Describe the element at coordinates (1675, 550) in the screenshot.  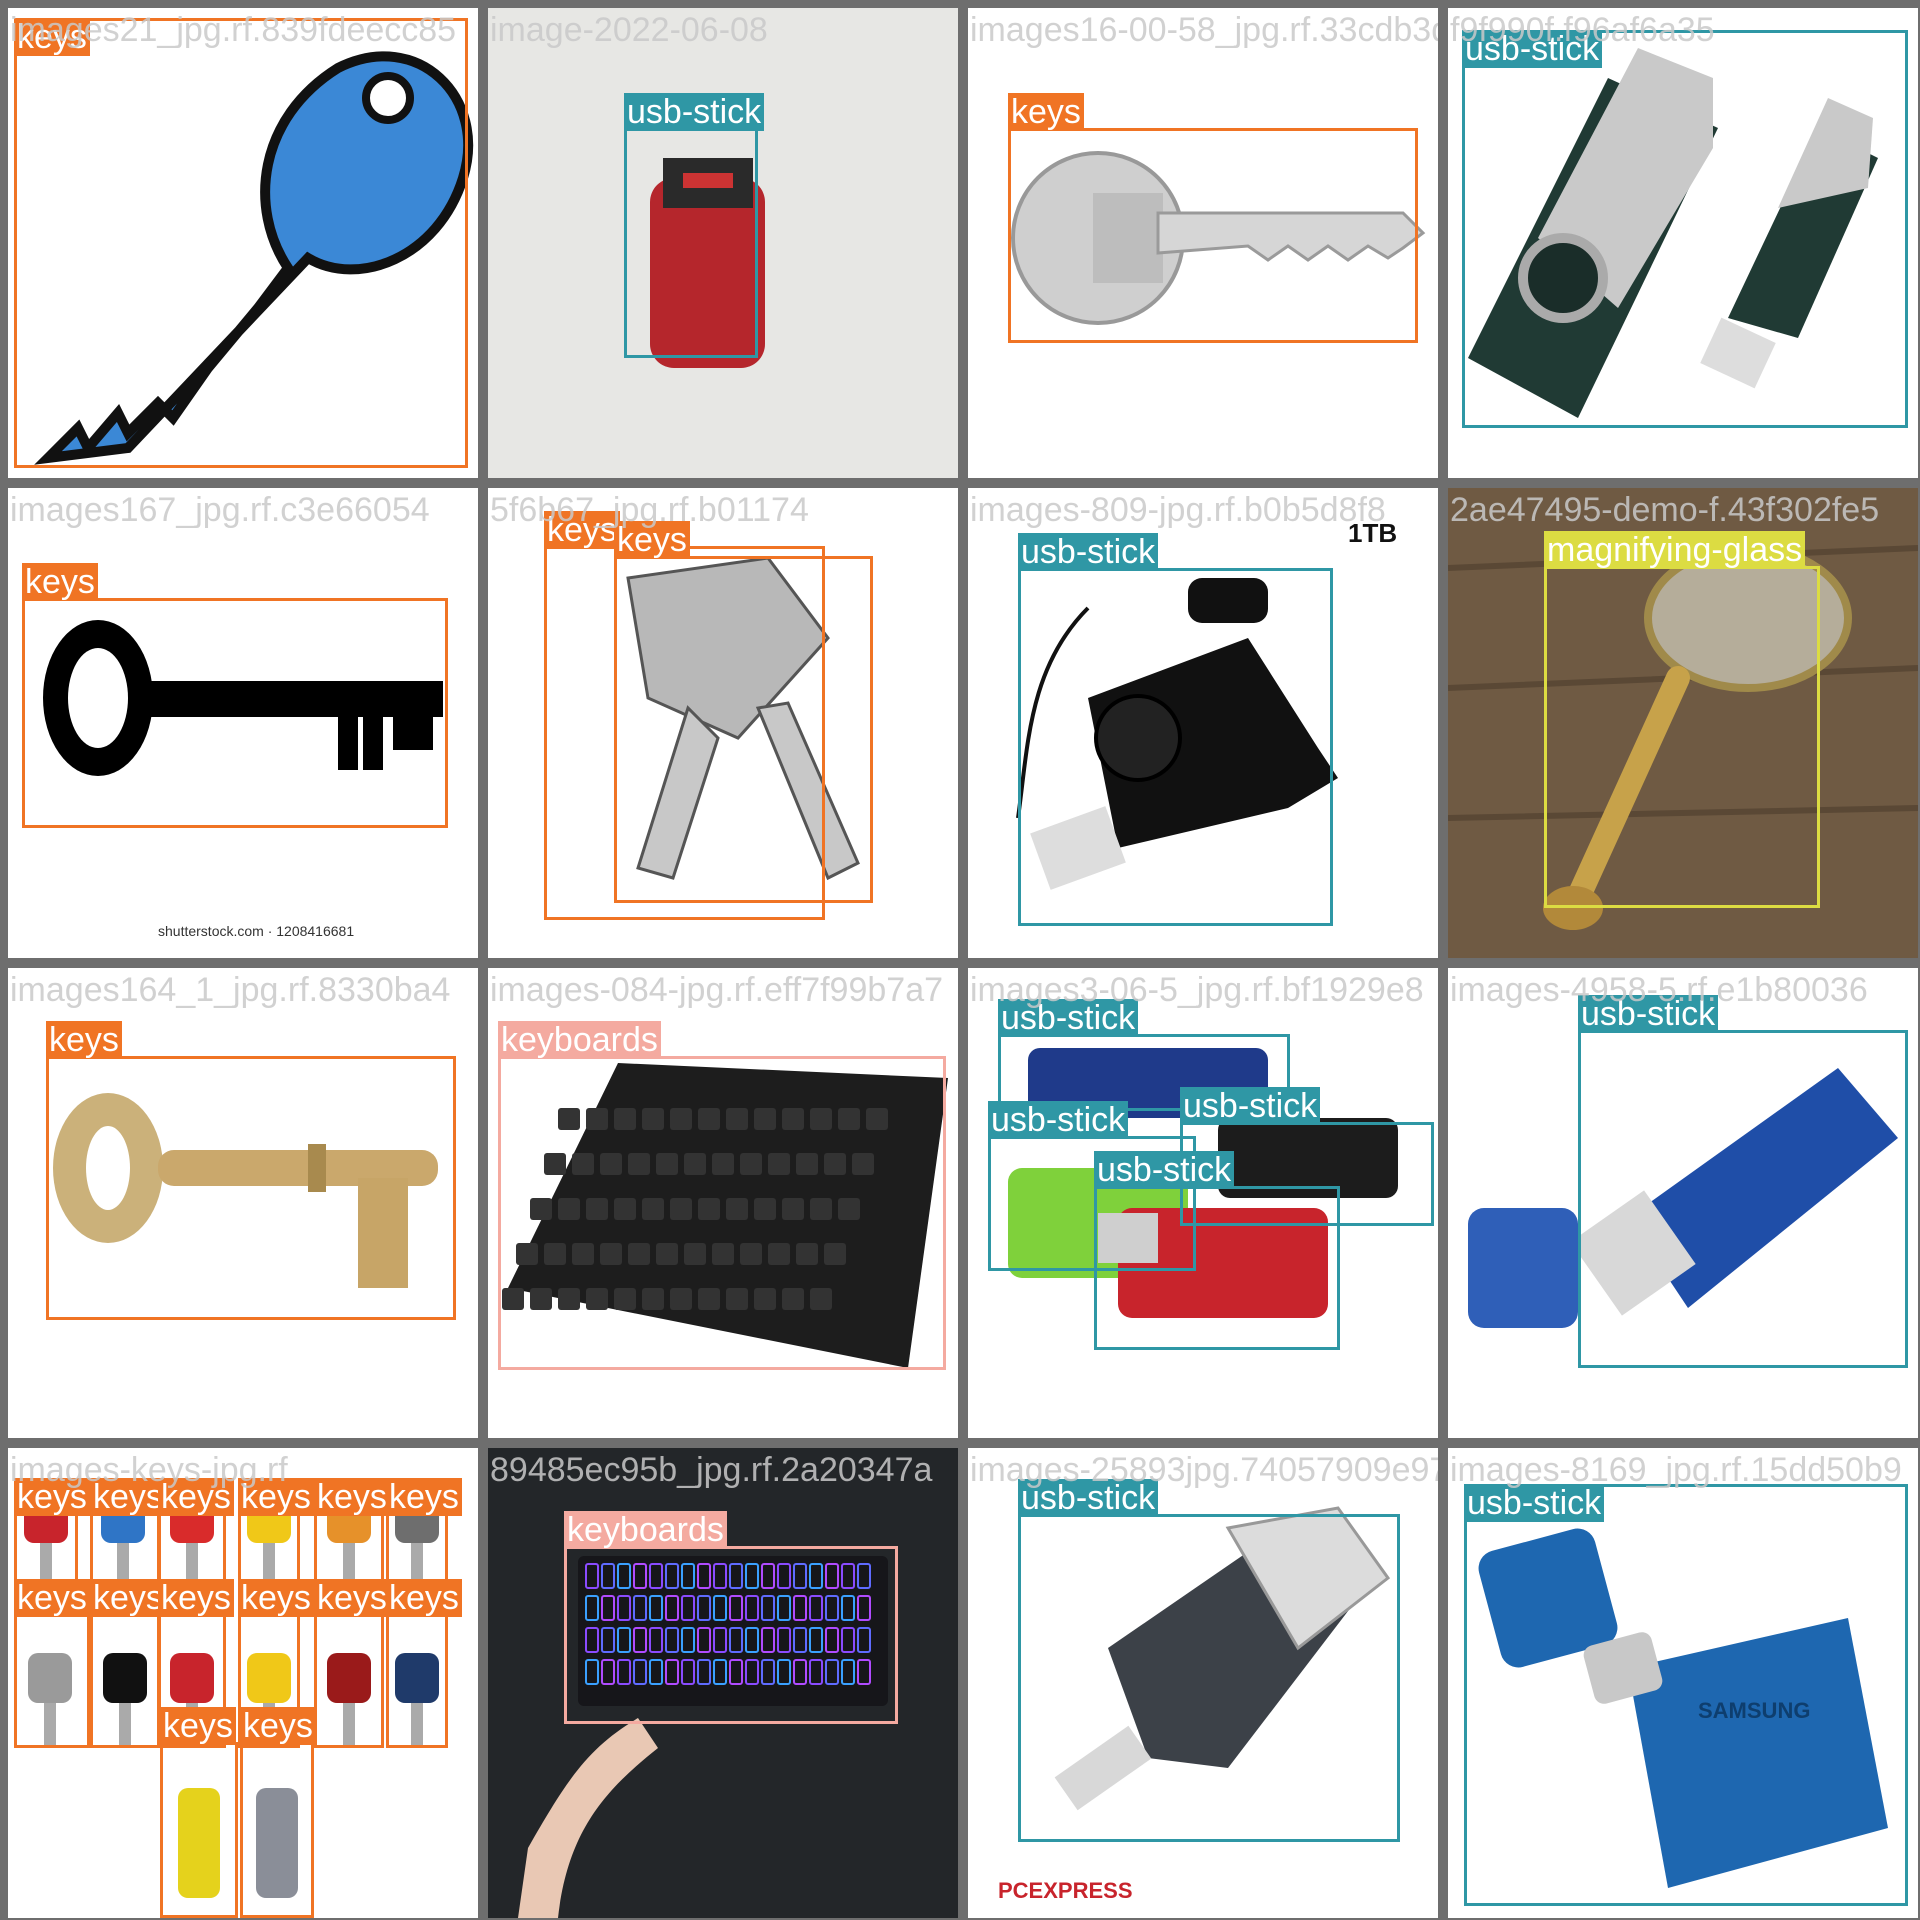
I see `bounding-box-label: magnifying-glass` at that location.